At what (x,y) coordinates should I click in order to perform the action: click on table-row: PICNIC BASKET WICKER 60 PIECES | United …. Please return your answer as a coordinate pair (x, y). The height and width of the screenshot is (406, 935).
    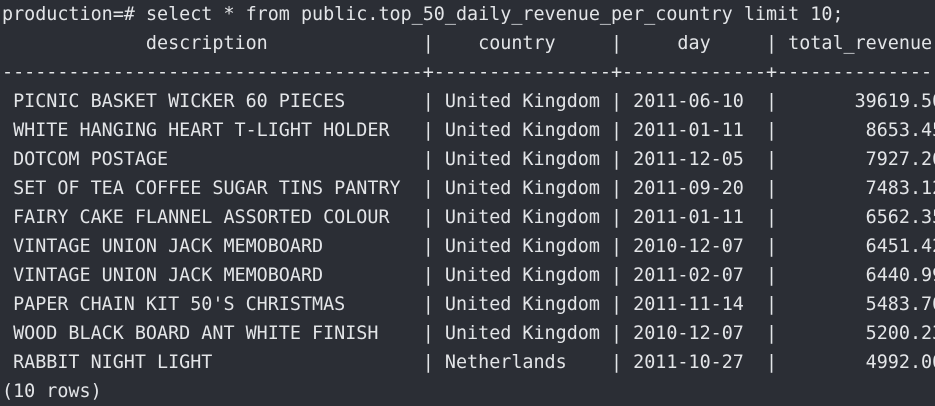
    Looking at the image, I should click on (467, 101).